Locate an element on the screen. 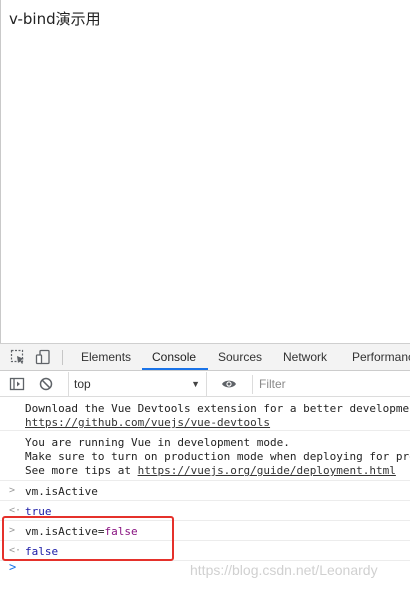 Image resolution: width=410 pixels, height=589 pixels. tab-network: Network is located at coordinates (305, 357).